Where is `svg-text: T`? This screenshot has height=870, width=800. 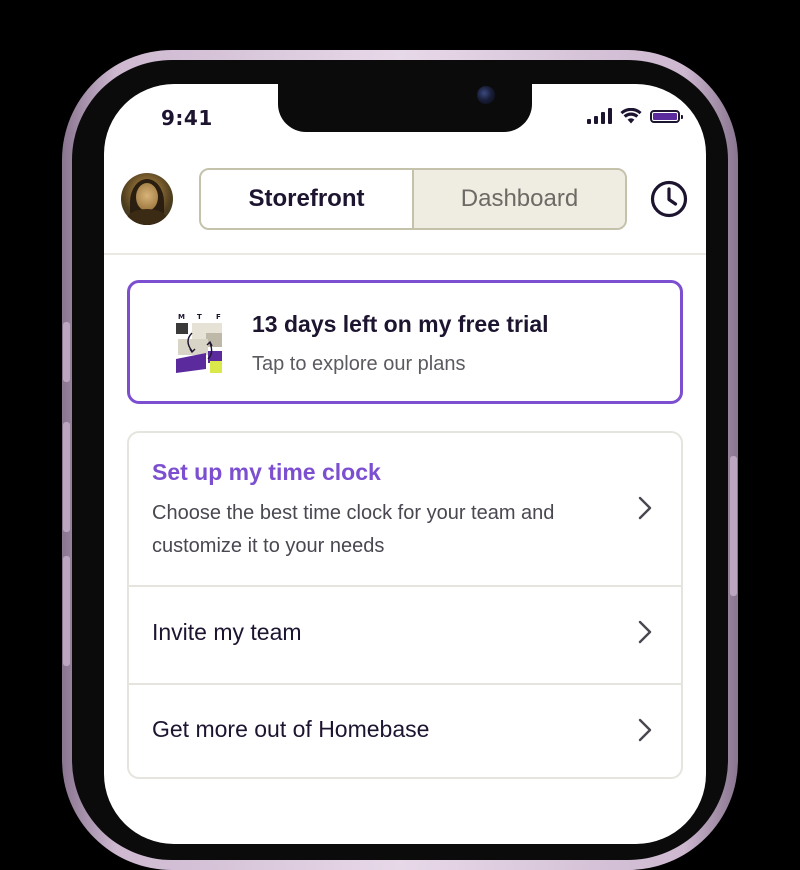 svg-text: T is located at coordinates (199, 317).